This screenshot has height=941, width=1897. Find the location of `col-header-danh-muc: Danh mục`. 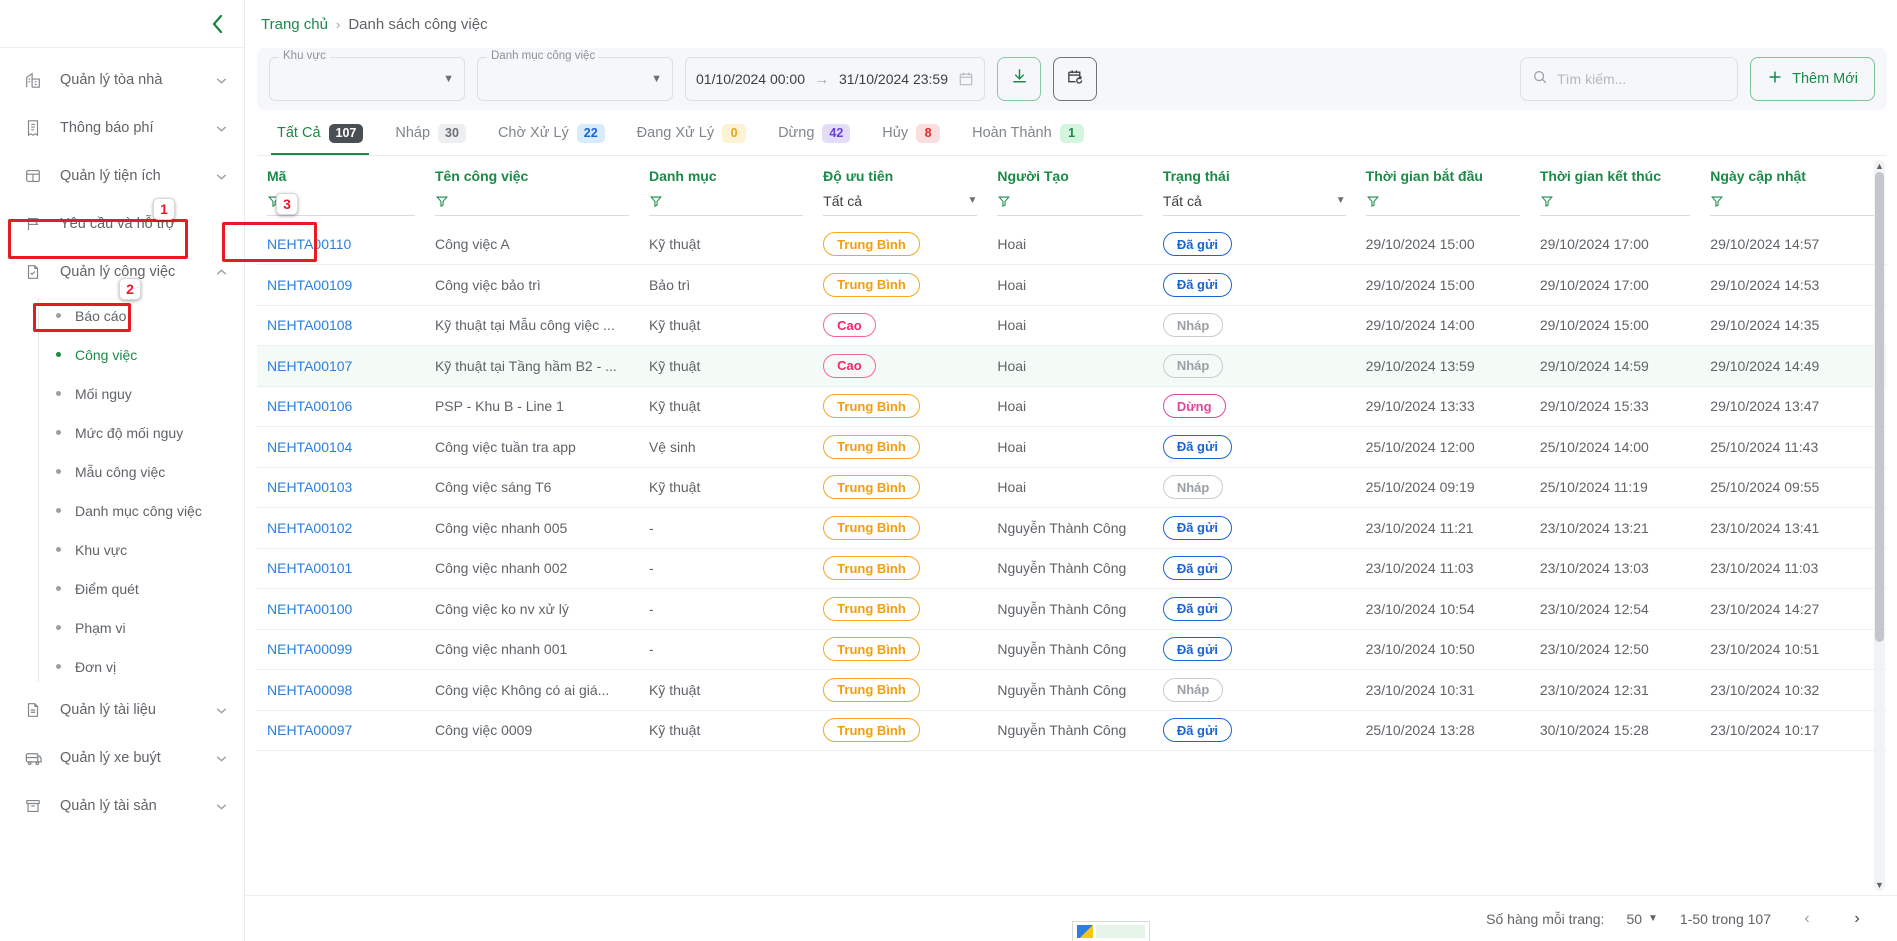

col-header-danh-muc: Danh mục is located at coordinates (726, 171).